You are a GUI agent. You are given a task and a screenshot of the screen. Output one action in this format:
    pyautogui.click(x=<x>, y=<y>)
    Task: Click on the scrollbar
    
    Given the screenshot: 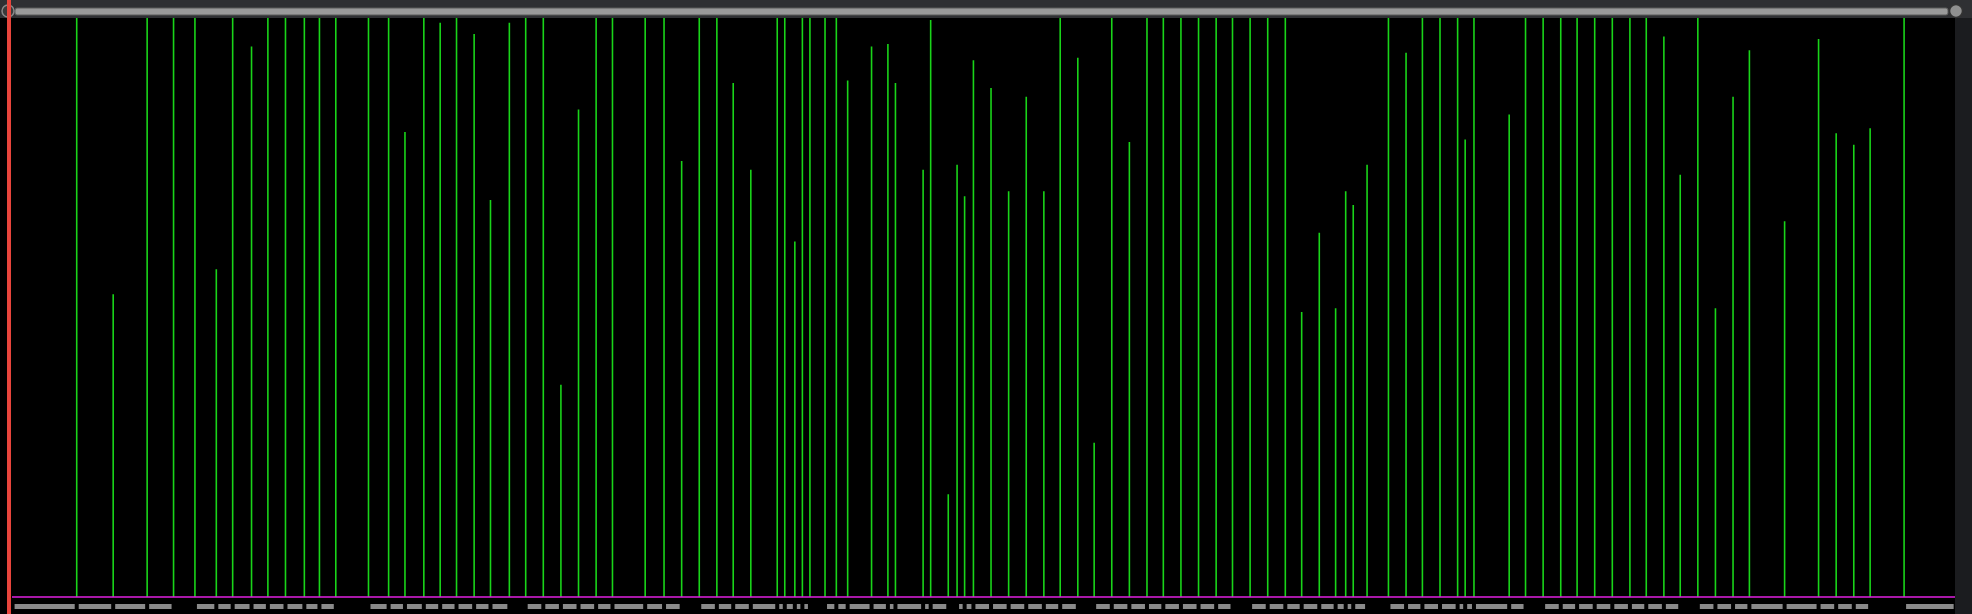 What is the action you would take?
    pyautogui.click(x=981, y=11)
    